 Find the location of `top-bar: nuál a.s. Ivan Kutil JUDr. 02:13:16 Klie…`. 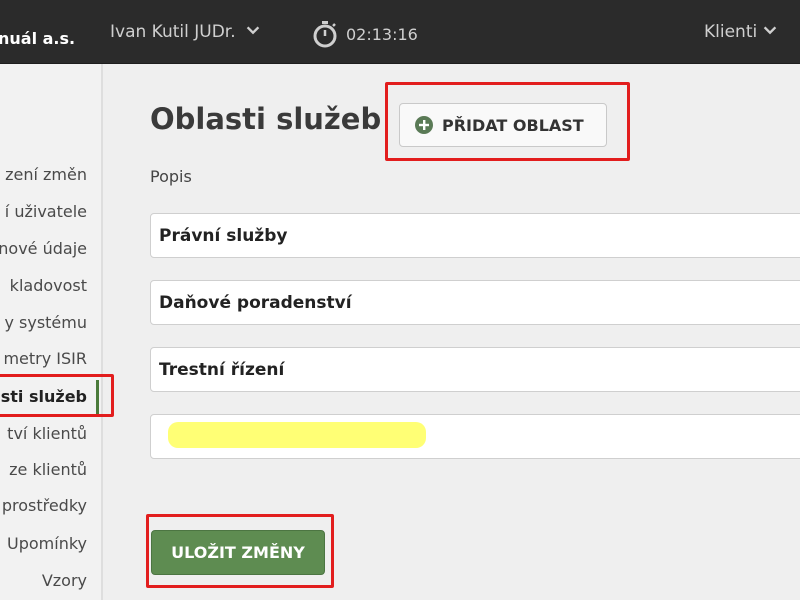

top-bar: nuál a.s. Ivan Kutil JUDr. 02:13:16 Klie… is located at coordinates (400, 32).